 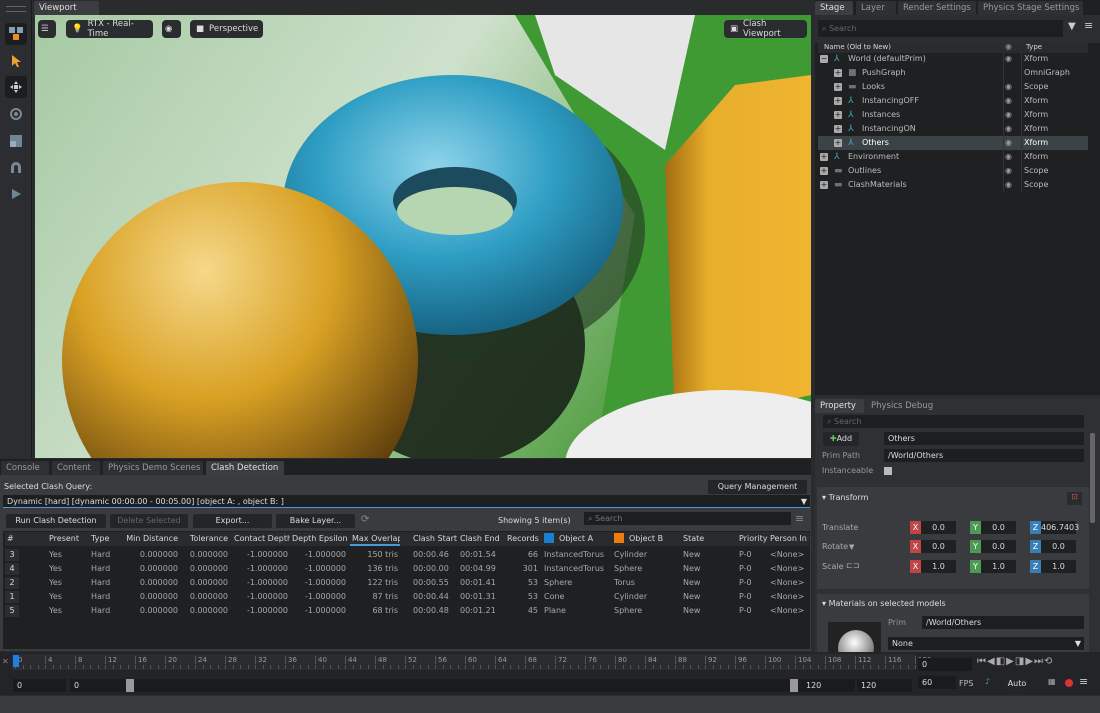 What do you see at coordinates (903, 406) in the screenshot?
I see `tab-physics-debug: Physics Debug` at bounding box center [903, 406].